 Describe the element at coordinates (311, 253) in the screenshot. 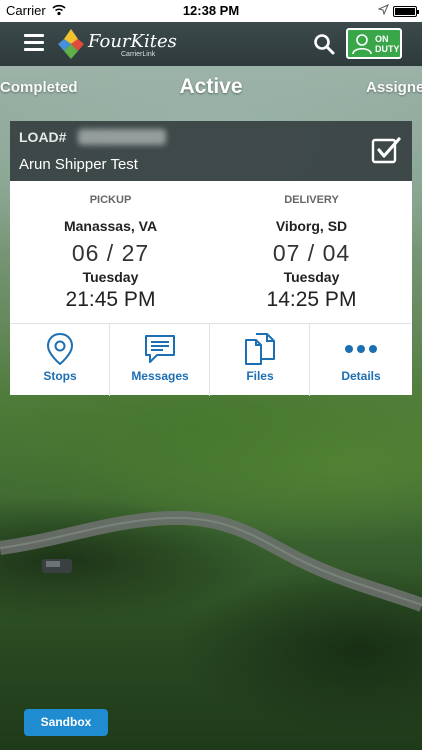

I see `delivery-date: 07 / 04` at that location.